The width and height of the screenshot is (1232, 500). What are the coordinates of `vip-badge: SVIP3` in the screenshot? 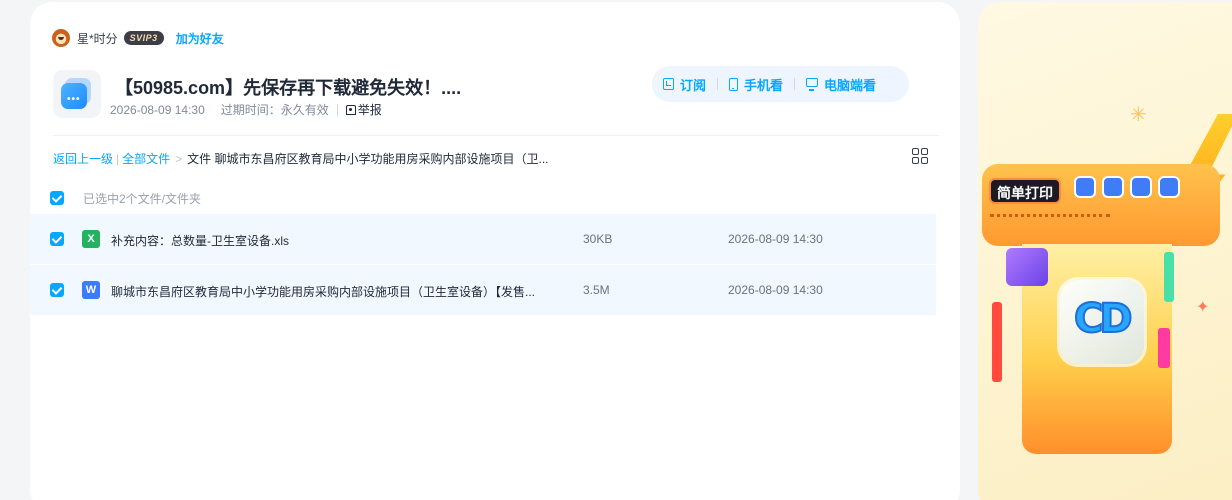 It's located at (143, 38).